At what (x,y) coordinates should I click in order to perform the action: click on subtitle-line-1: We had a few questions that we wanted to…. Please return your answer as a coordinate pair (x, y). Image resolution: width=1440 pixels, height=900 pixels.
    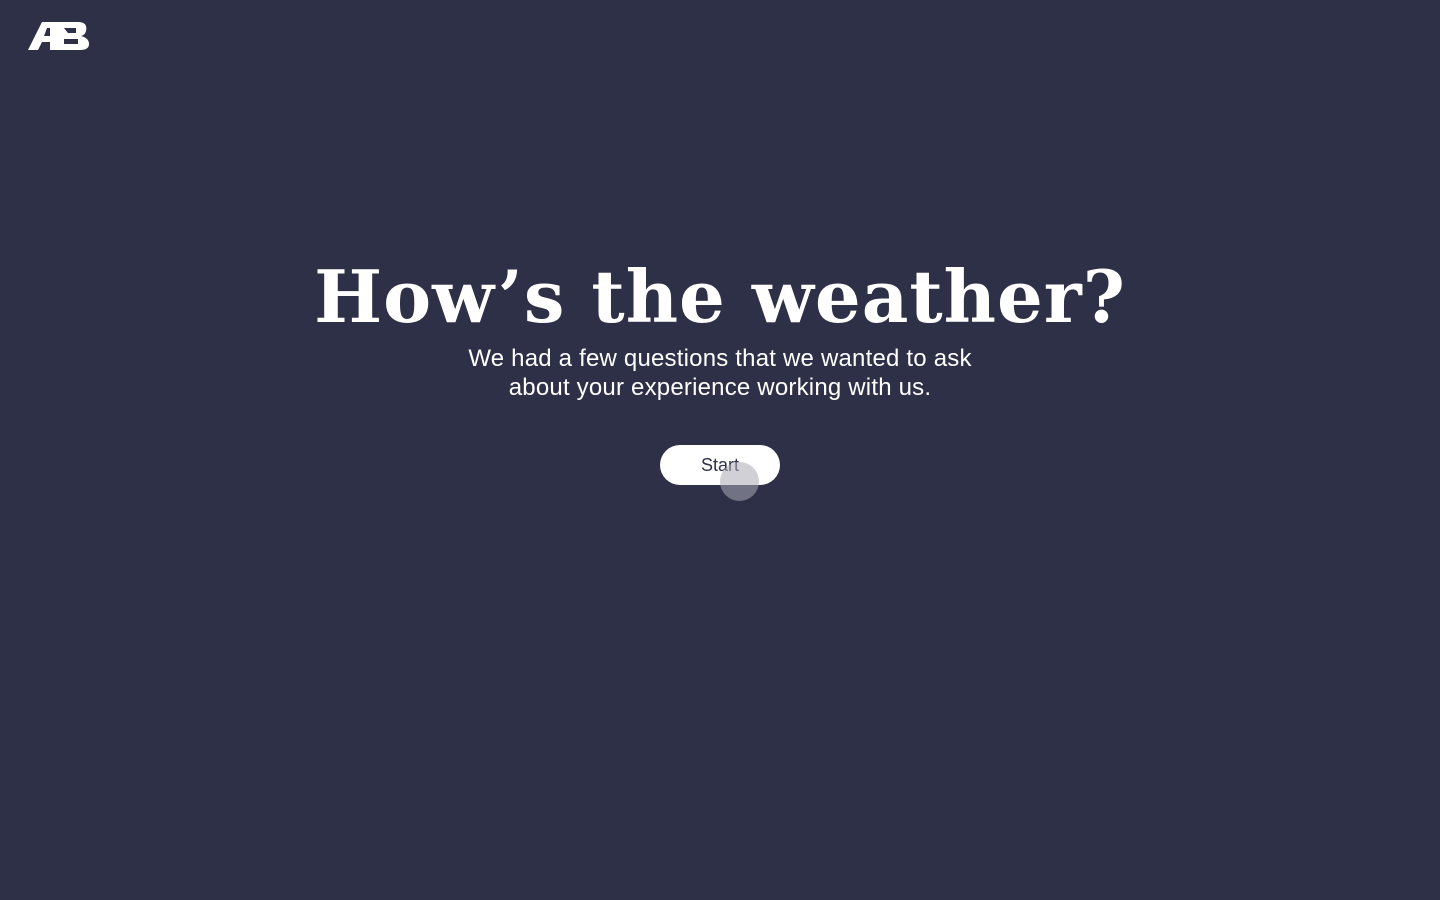
    Looking at the image, I should click on (720, 358).